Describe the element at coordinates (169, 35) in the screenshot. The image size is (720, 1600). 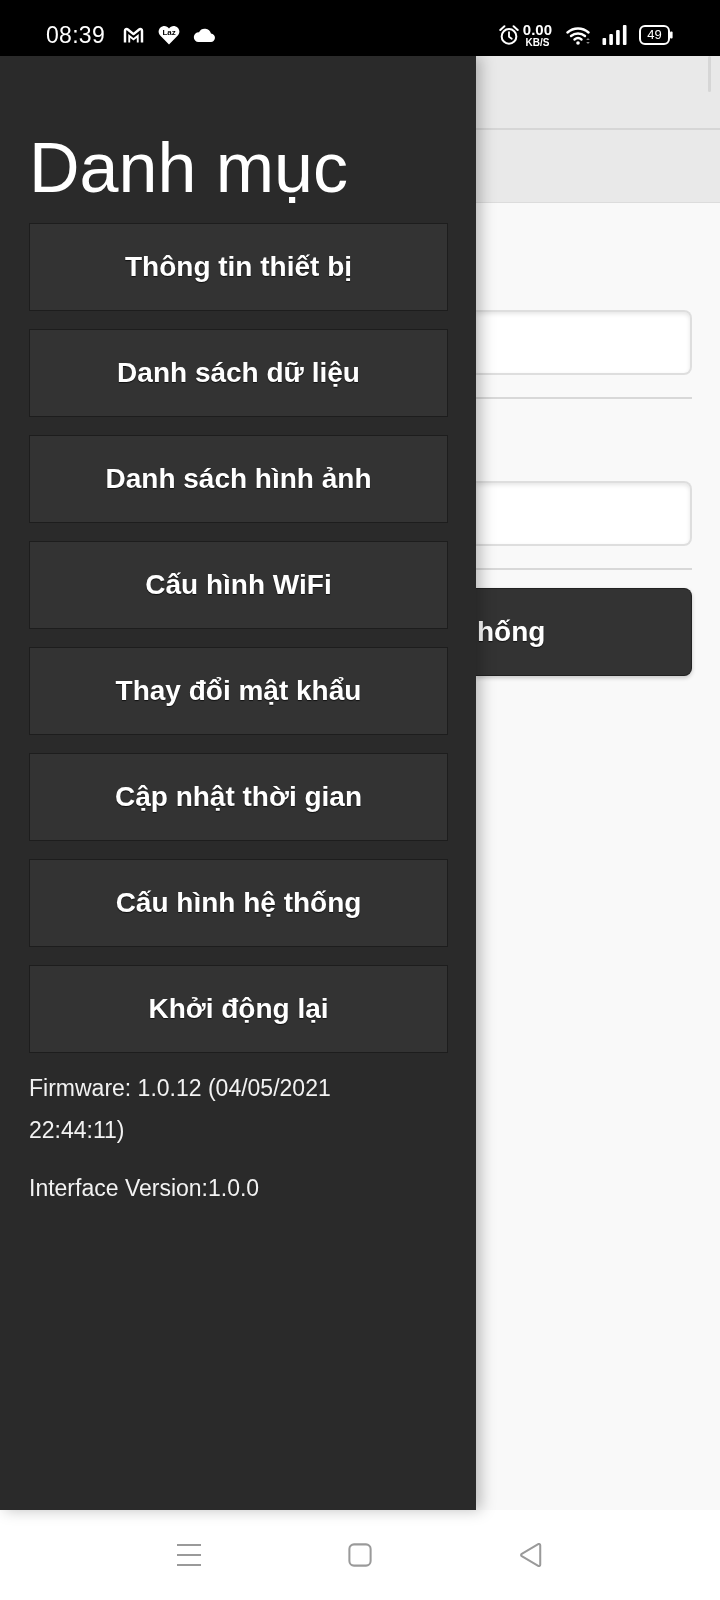
I see `heart-logo: Laz` at that location.